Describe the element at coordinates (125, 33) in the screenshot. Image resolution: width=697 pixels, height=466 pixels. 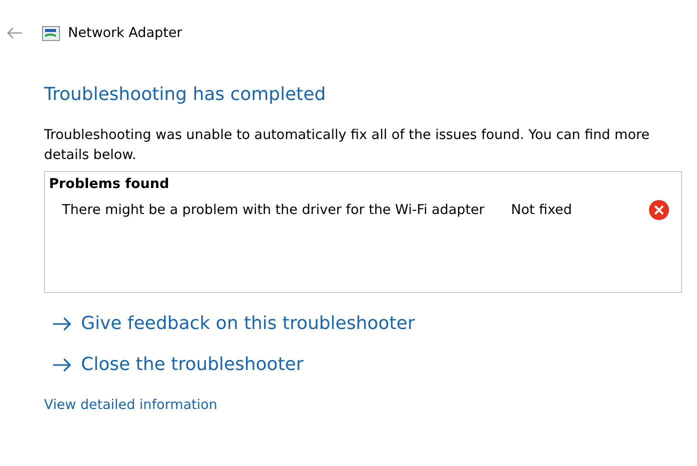
I see `window-title: Network Adapter` at that location.